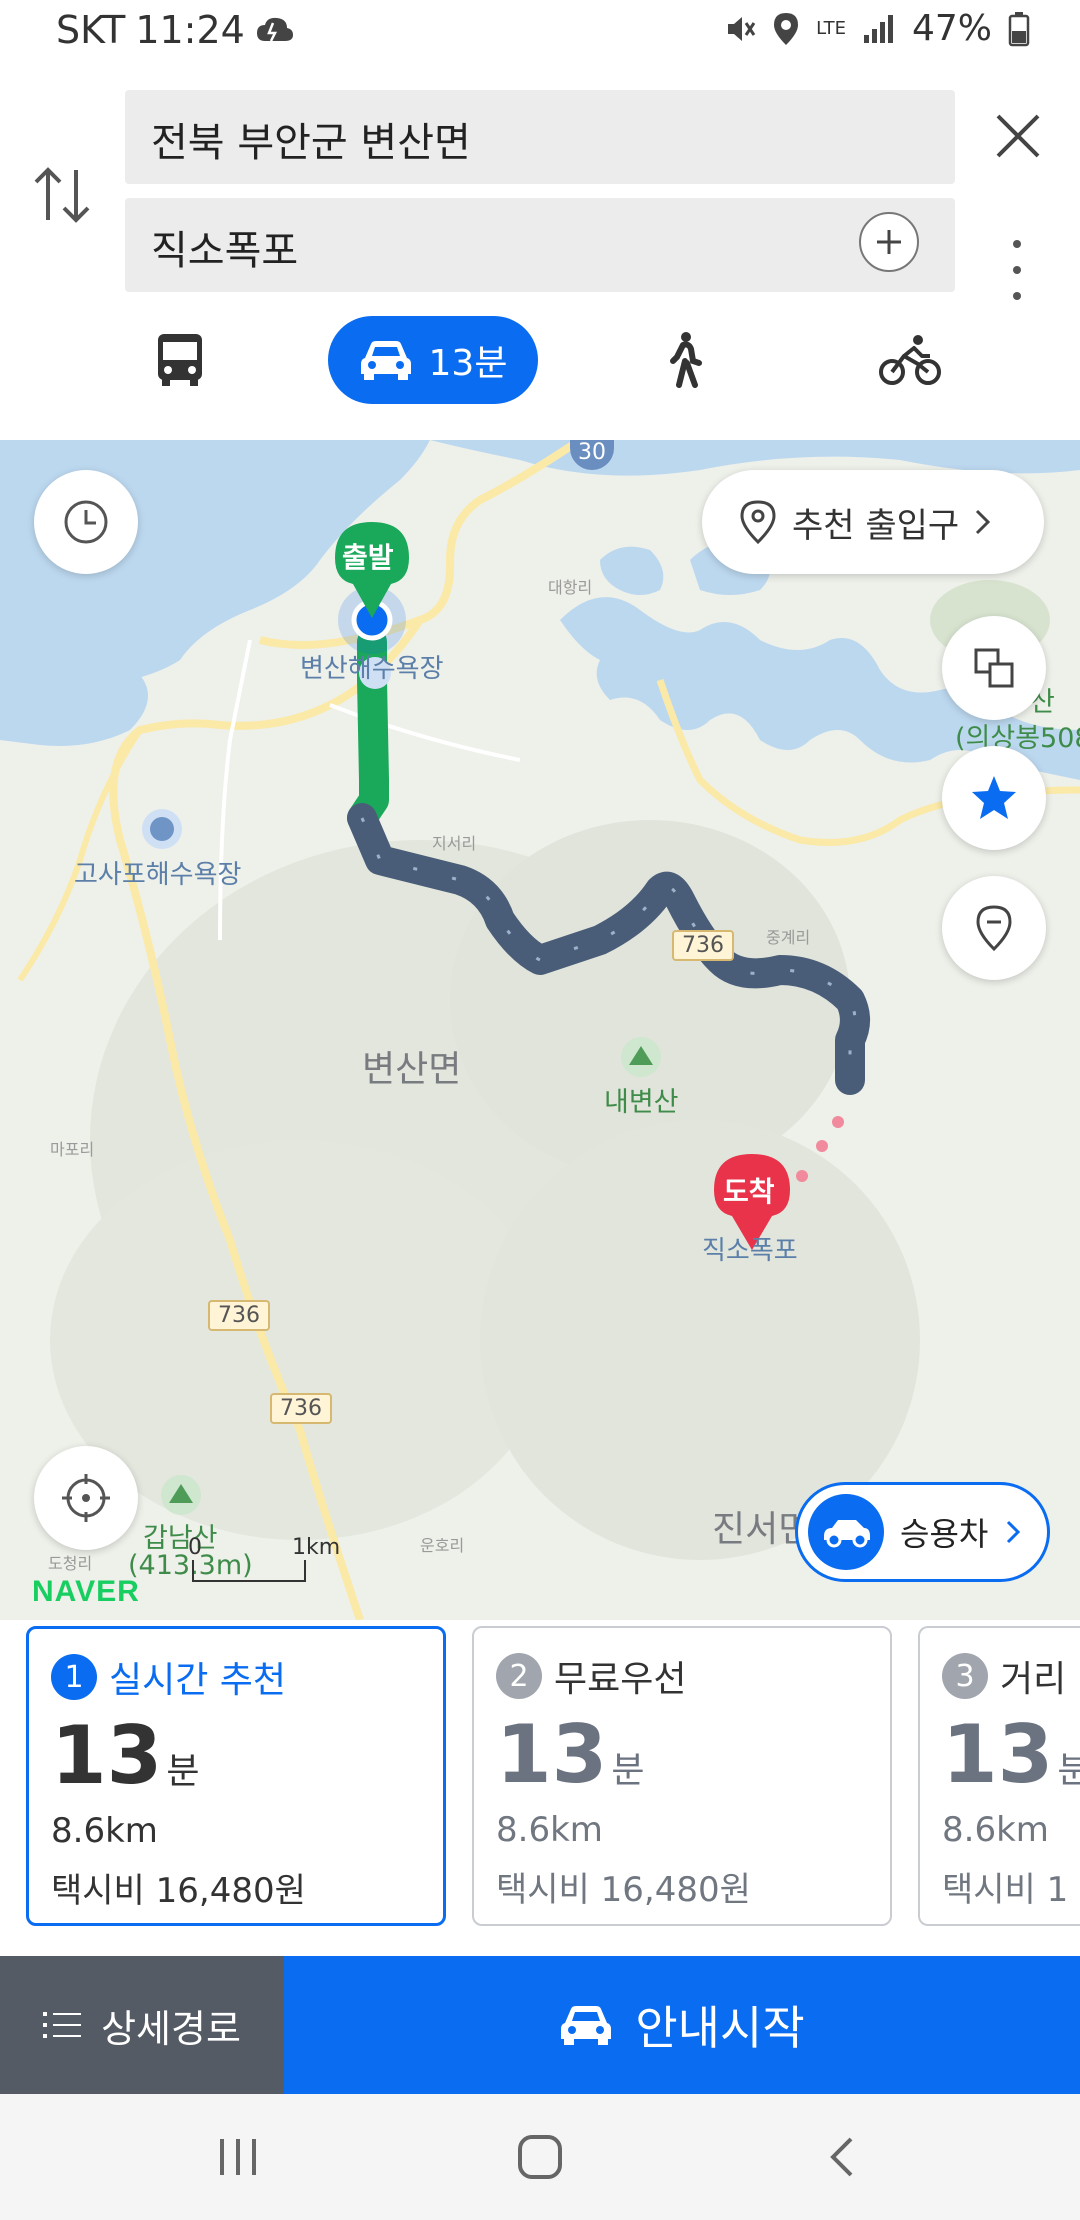 Image resolution: width=1080 pixels, height=2220 pixels. I want to click on signal-icon, so click(878, 28).